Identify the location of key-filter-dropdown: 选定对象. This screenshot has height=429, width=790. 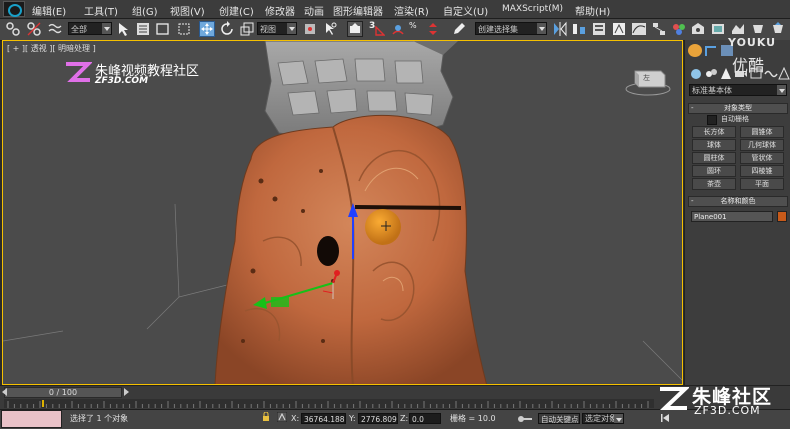
(603, 418).